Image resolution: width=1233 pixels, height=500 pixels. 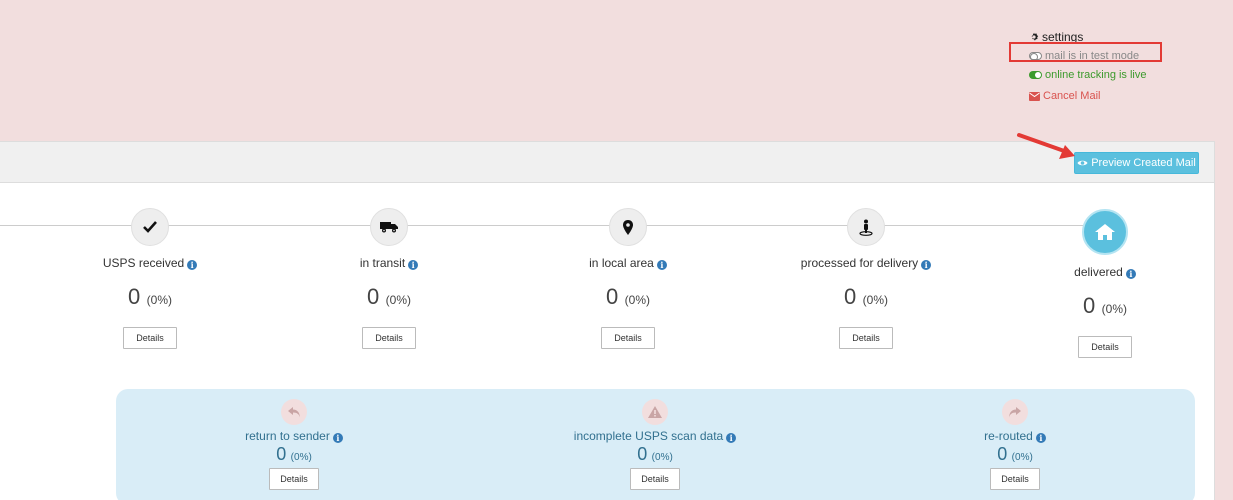 What do you see at coordinates (1046, 146) in the screenshot?
I see `annotation-arrow-icon` at bounding box center [1046, 146].